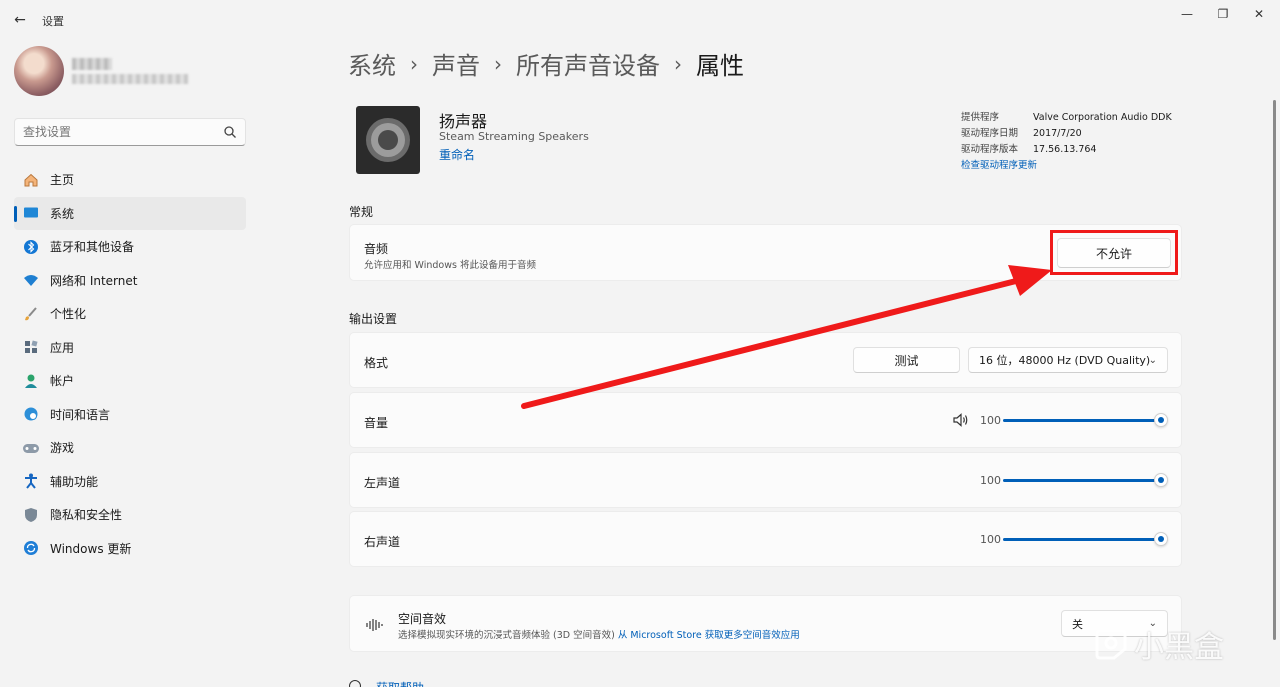  What do you see at coordinates (588, 63) in the screenshot?
I see `breadcrumb-all-devices: 所有声音设备` at bounding box center [588, 63].